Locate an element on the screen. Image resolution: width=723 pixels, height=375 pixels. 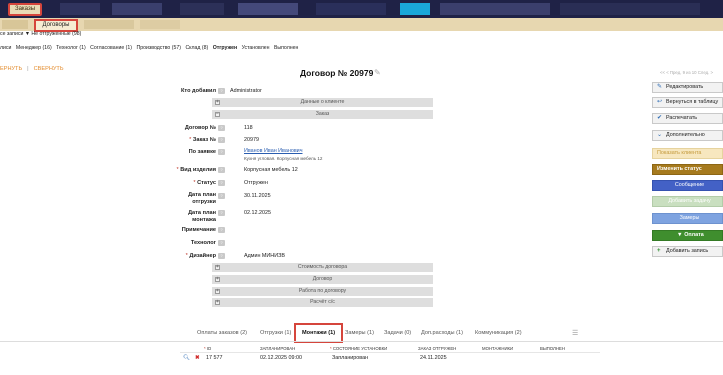
contract-no-label: Договор № is located at coordinates (200, 128).